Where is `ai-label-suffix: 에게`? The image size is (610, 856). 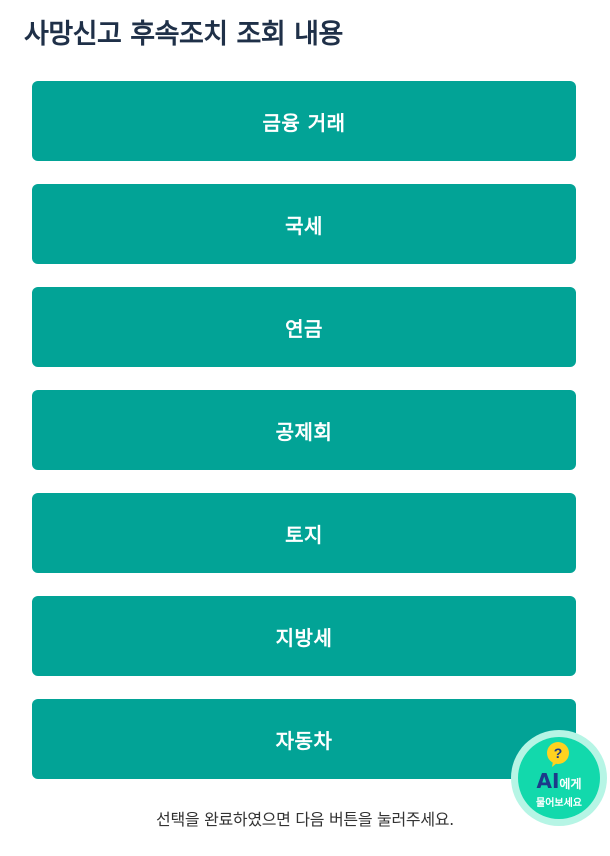
ai-label-suffix: 에게 is located at coordinates (570, 784).